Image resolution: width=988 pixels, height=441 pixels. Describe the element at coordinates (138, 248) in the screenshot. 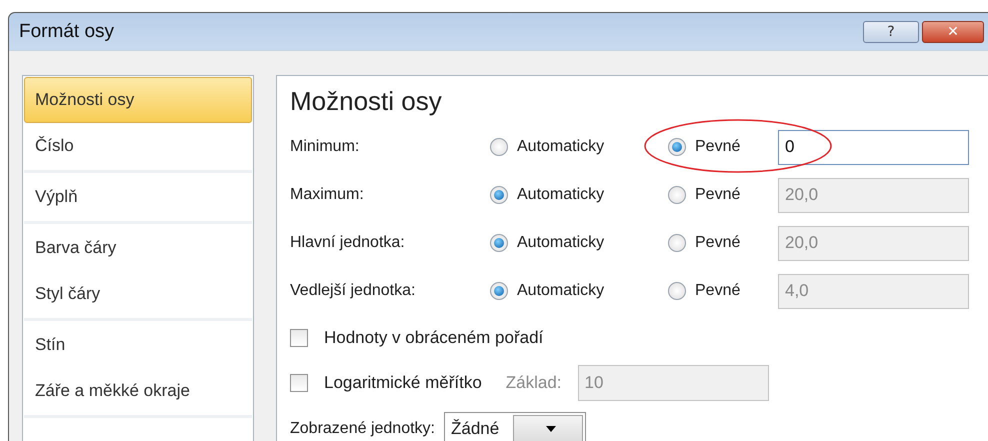

I see `category-item: Barva čáry` at that location.